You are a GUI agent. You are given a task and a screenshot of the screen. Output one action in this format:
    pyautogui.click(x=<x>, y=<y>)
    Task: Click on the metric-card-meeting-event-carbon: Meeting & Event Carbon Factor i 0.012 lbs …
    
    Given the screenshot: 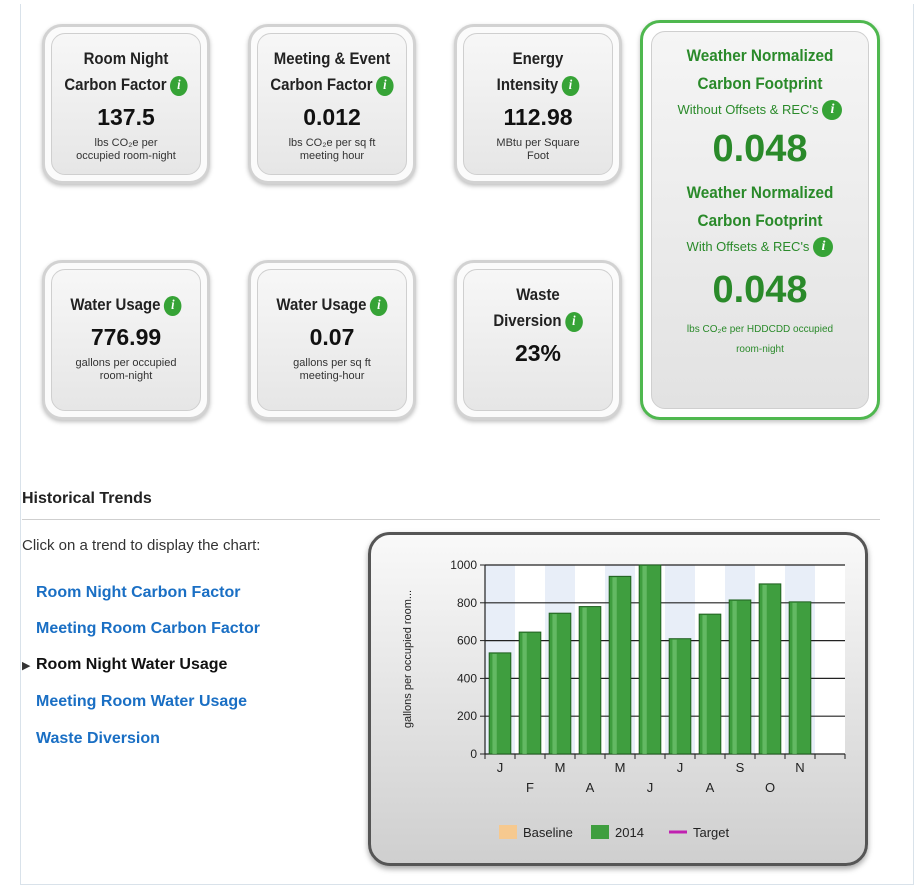 What is the action you would take?
    pyautogui.click(x=332, y=104)
    